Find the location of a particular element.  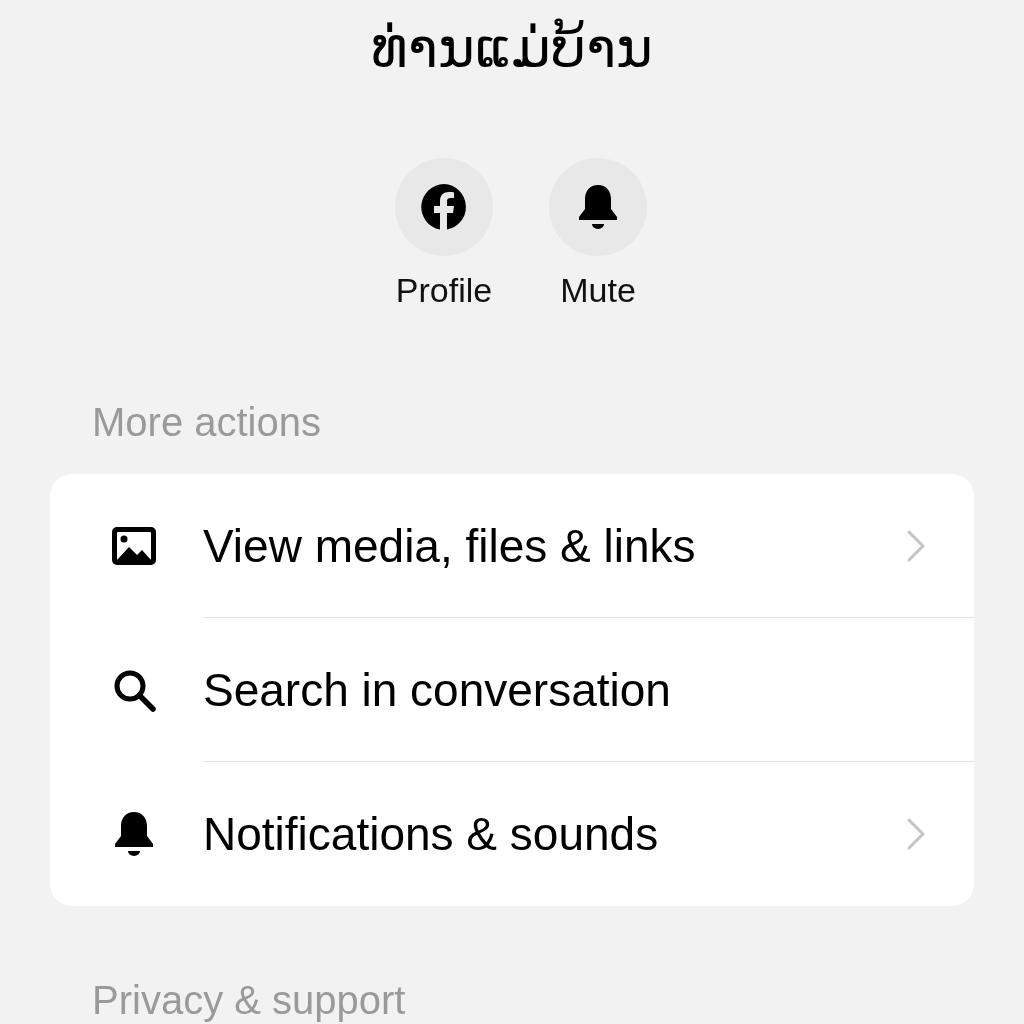

quick-action-button: Mute is located at coordinates (598, 234).